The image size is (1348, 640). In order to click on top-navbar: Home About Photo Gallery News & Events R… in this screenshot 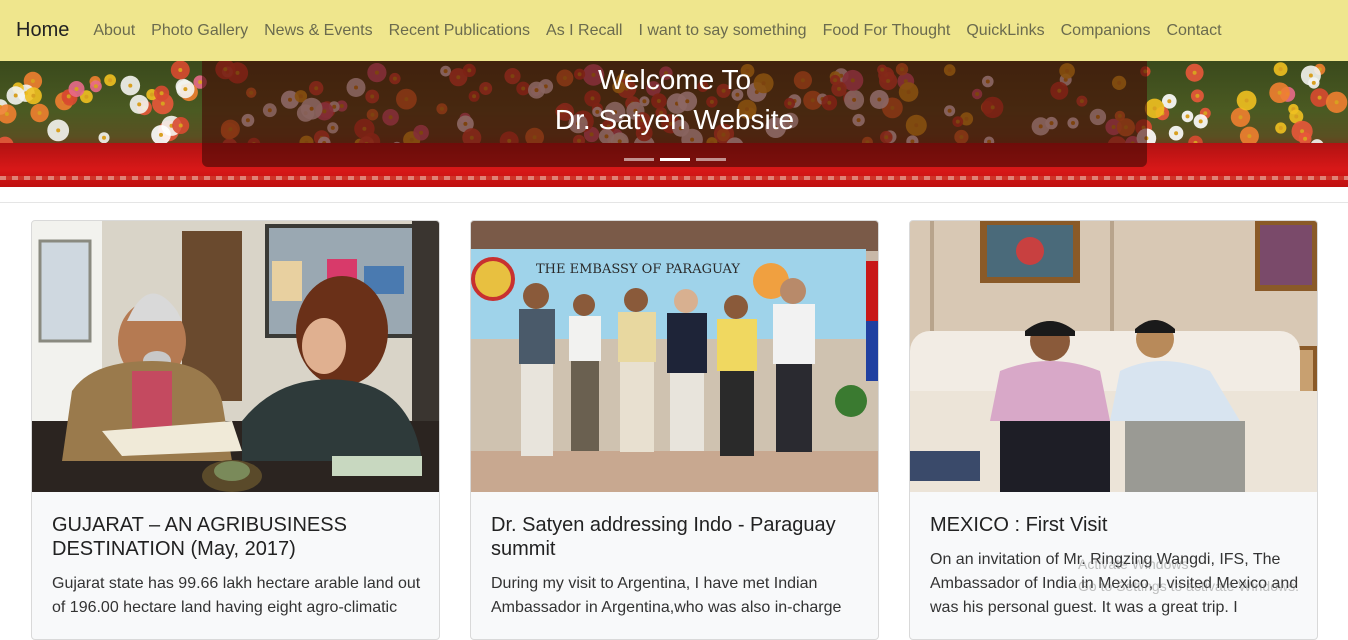, I will do `click(674, 30)`.